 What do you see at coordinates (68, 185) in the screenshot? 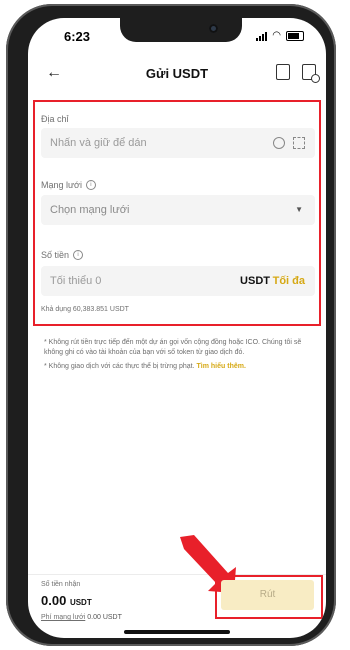
I see `network-label: Mạng lưới i` at bounding box center [68, 185].